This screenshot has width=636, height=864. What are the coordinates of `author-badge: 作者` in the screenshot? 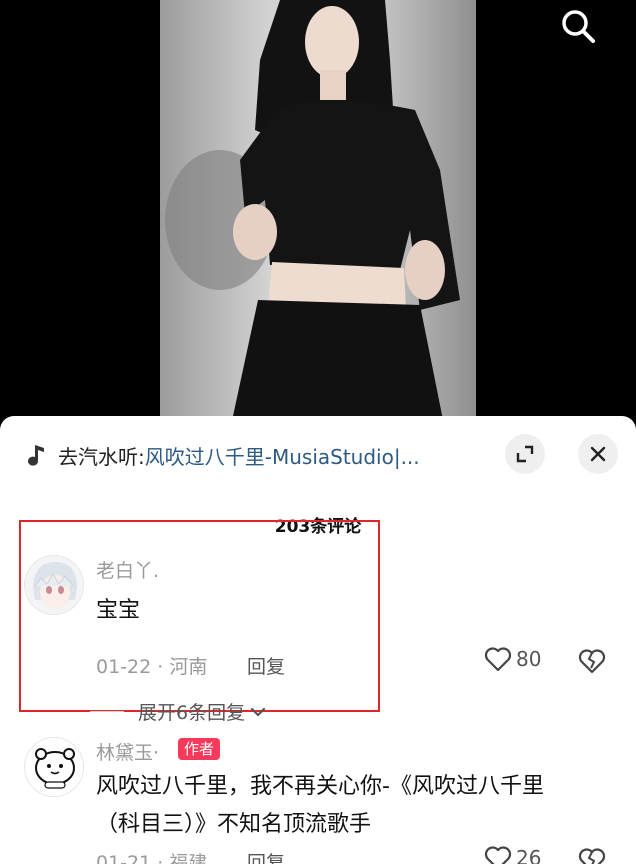 It's located at (199, 749).